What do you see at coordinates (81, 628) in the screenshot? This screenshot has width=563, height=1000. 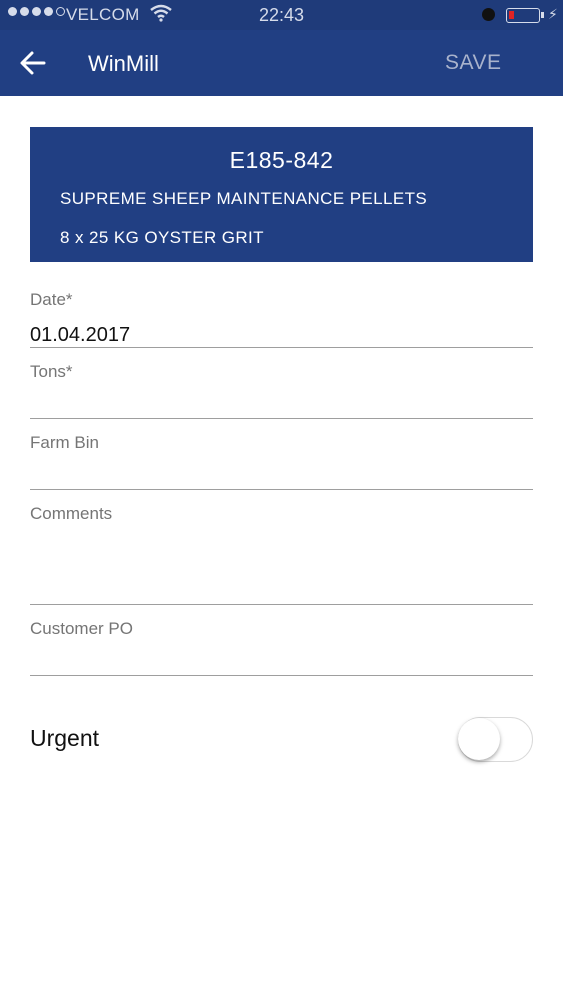 I see `customer-po-label: Customer PO` at bounding box center [81, 628].